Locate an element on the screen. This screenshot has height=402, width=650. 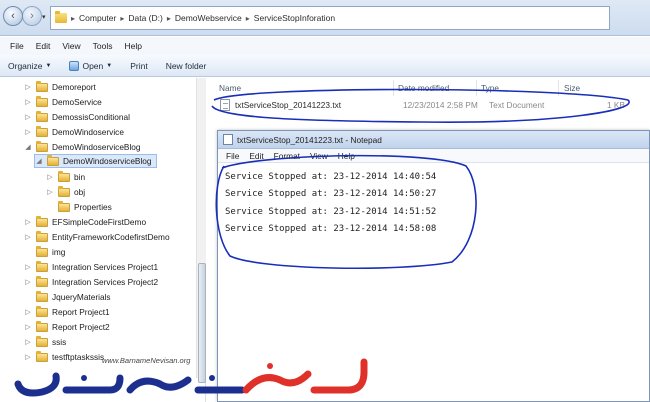
menu-view: View is located at coordinates (71, 46).